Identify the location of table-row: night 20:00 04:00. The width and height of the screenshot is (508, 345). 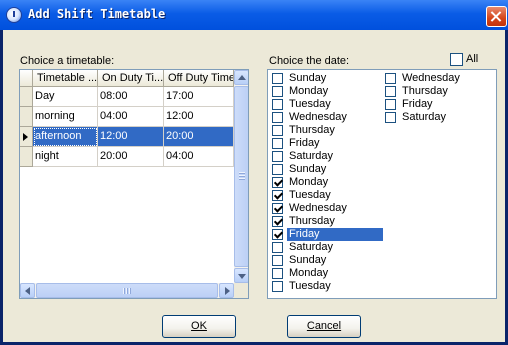
(127, 157).